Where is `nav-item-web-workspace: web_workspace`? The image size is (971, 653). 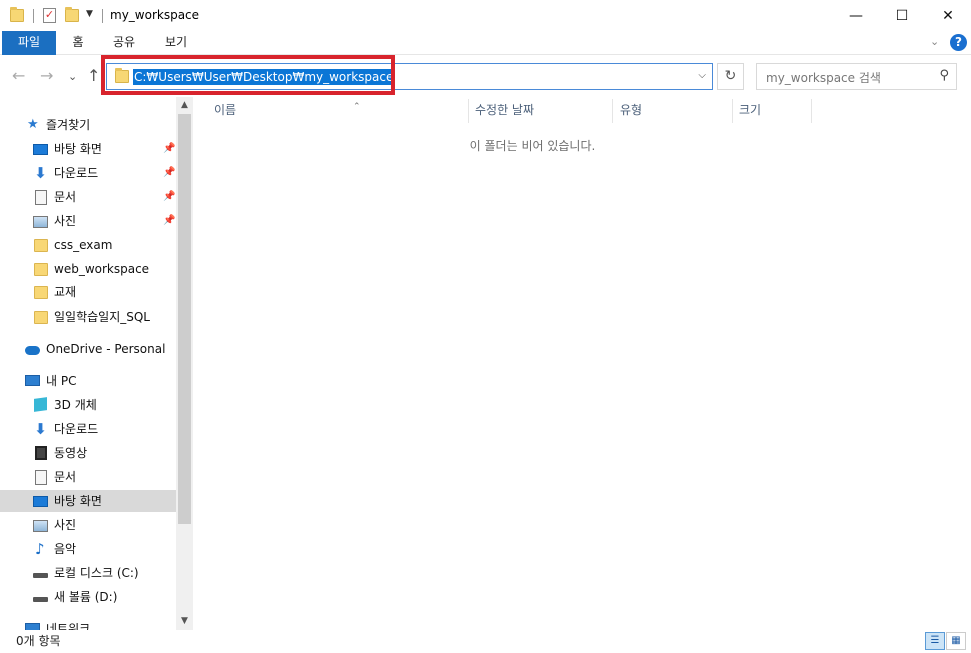
nav-item-web-workspace: web_workspace is located at coordinates (88, 269).